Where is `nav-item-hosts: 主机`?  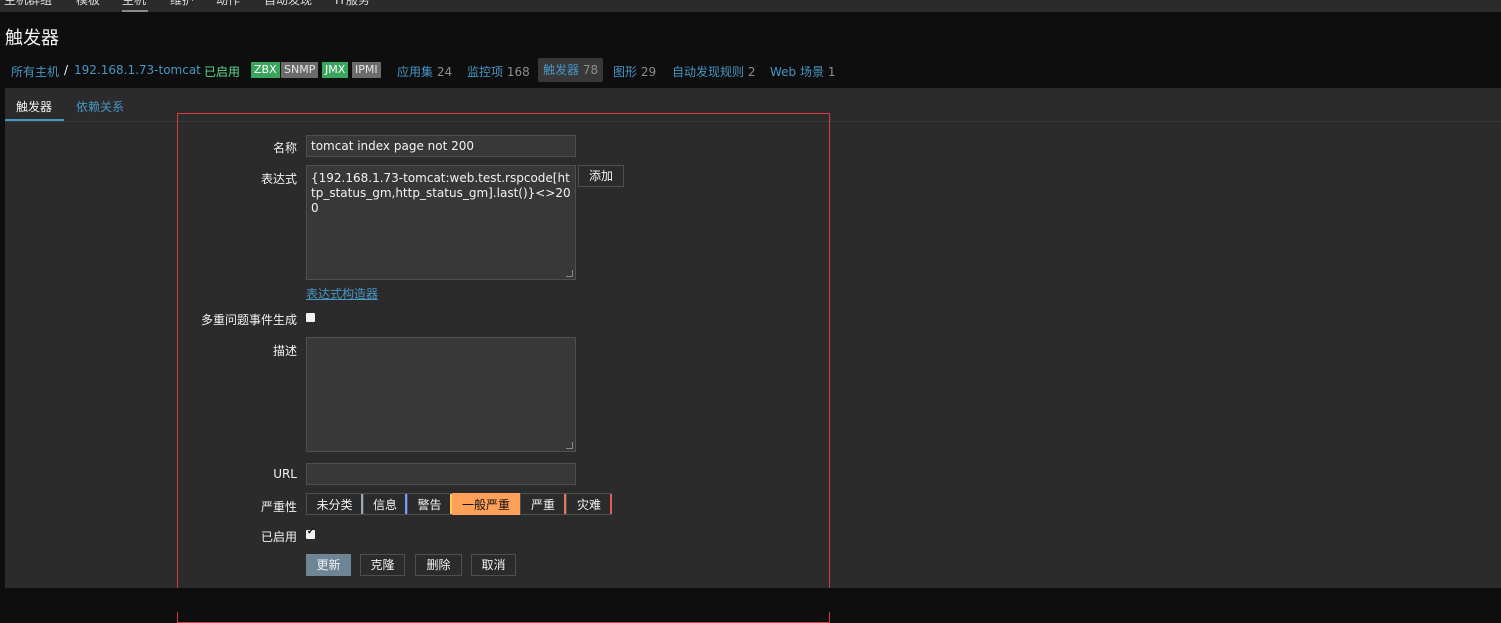 nav-item-hosts: 主机 is located at coordinates (134, 4).